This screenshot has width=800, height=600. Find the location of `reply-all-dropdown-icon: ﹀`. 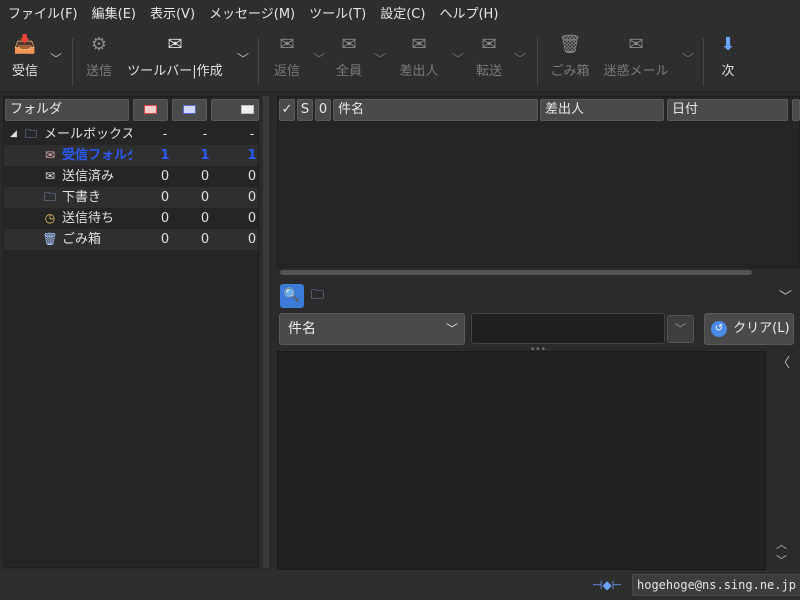

reply-all-dropdown-icon: ﹀ is located at coordinates (380, 58).